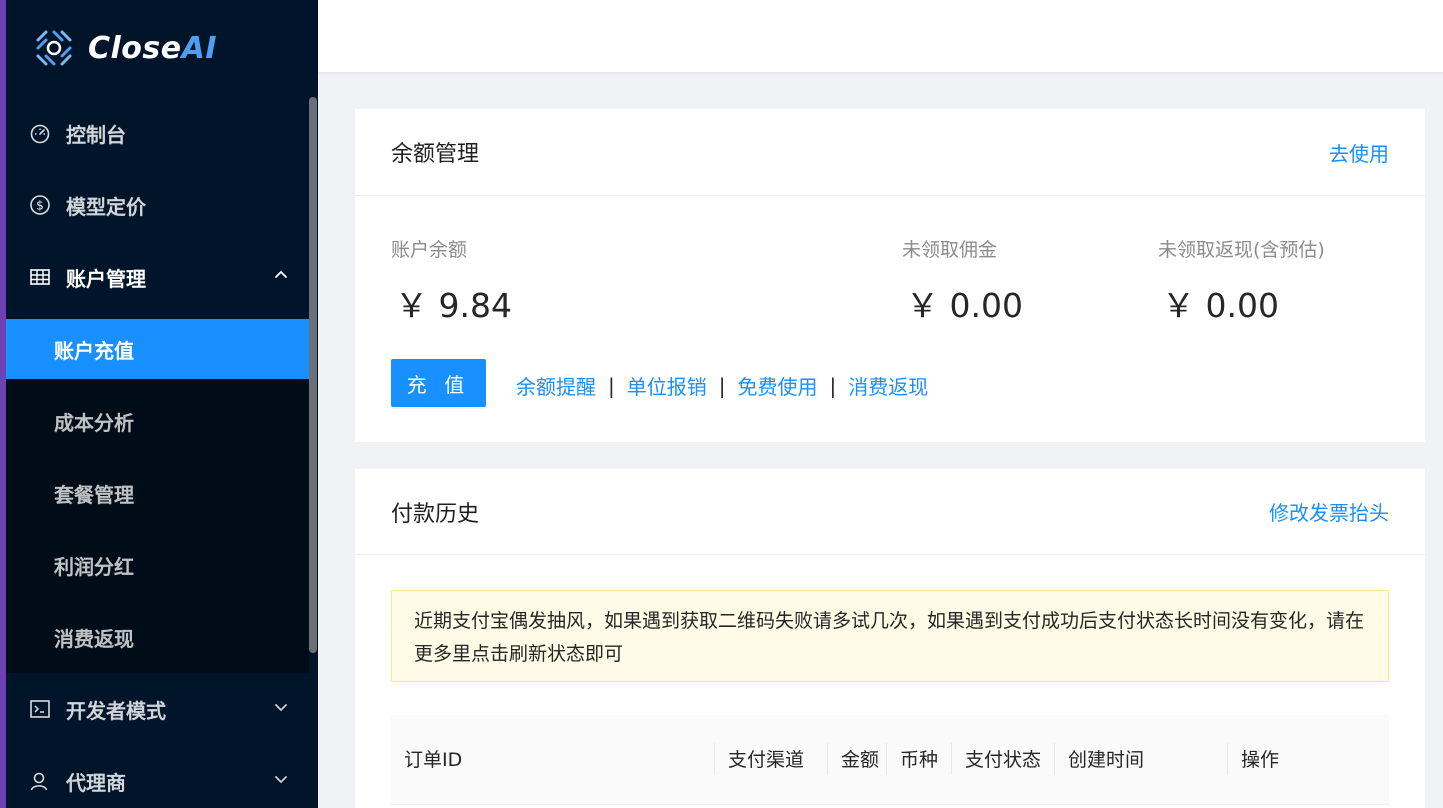 The image size is (1443, 808). Describe the element at coordinates (157, 565) in the screenshot. I see `sidebar-item-profit-dividend: 利润分红` at that location.